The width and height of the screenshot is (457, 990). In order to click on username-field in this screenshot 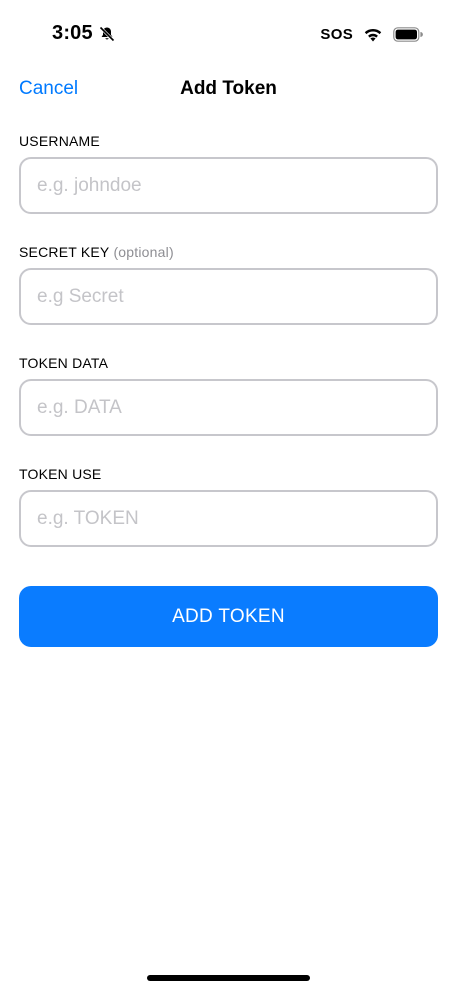, I will do `click(228, 185)`.